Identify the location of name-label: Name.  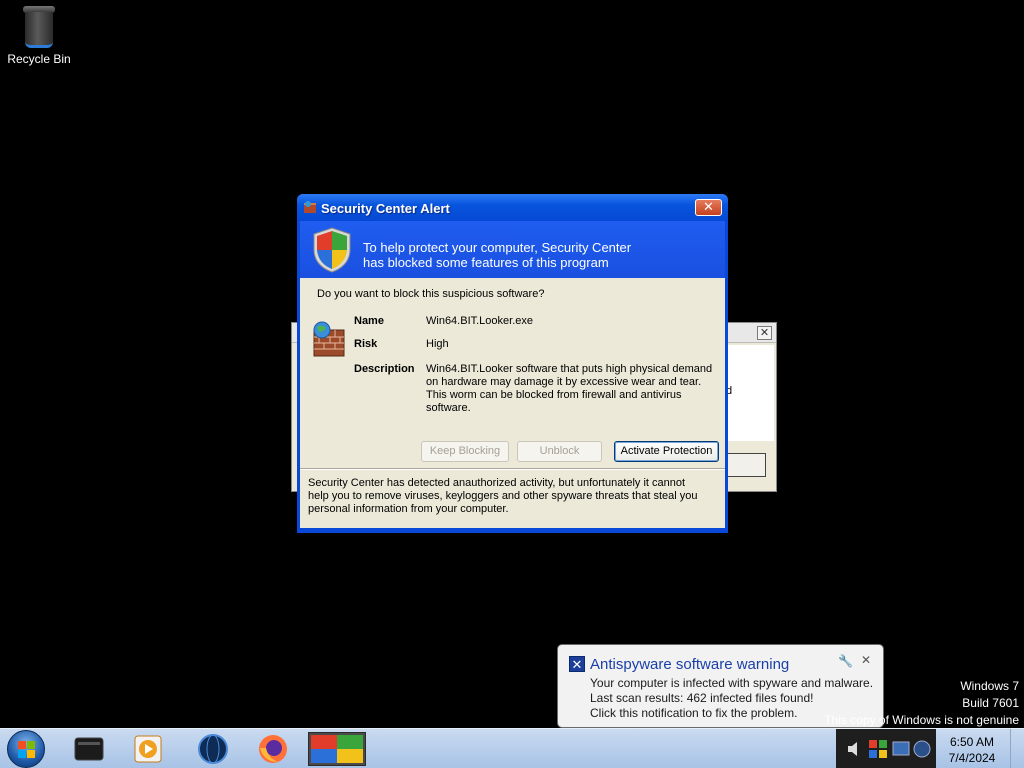
(369, 321).